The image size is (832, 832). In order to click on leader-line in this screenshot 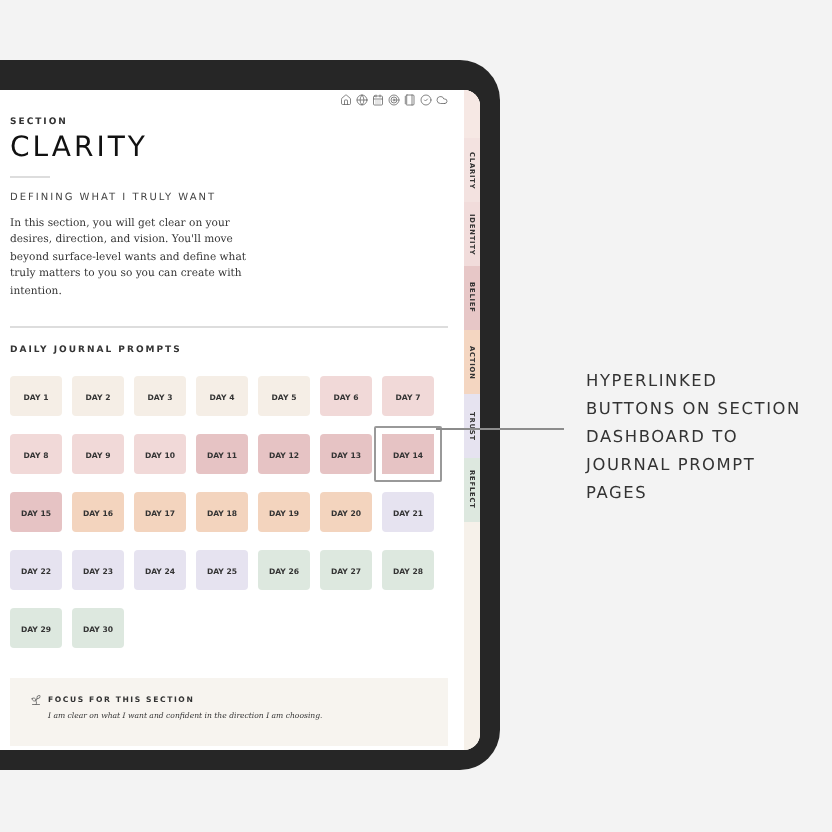, I will do `click(500, 429)`.